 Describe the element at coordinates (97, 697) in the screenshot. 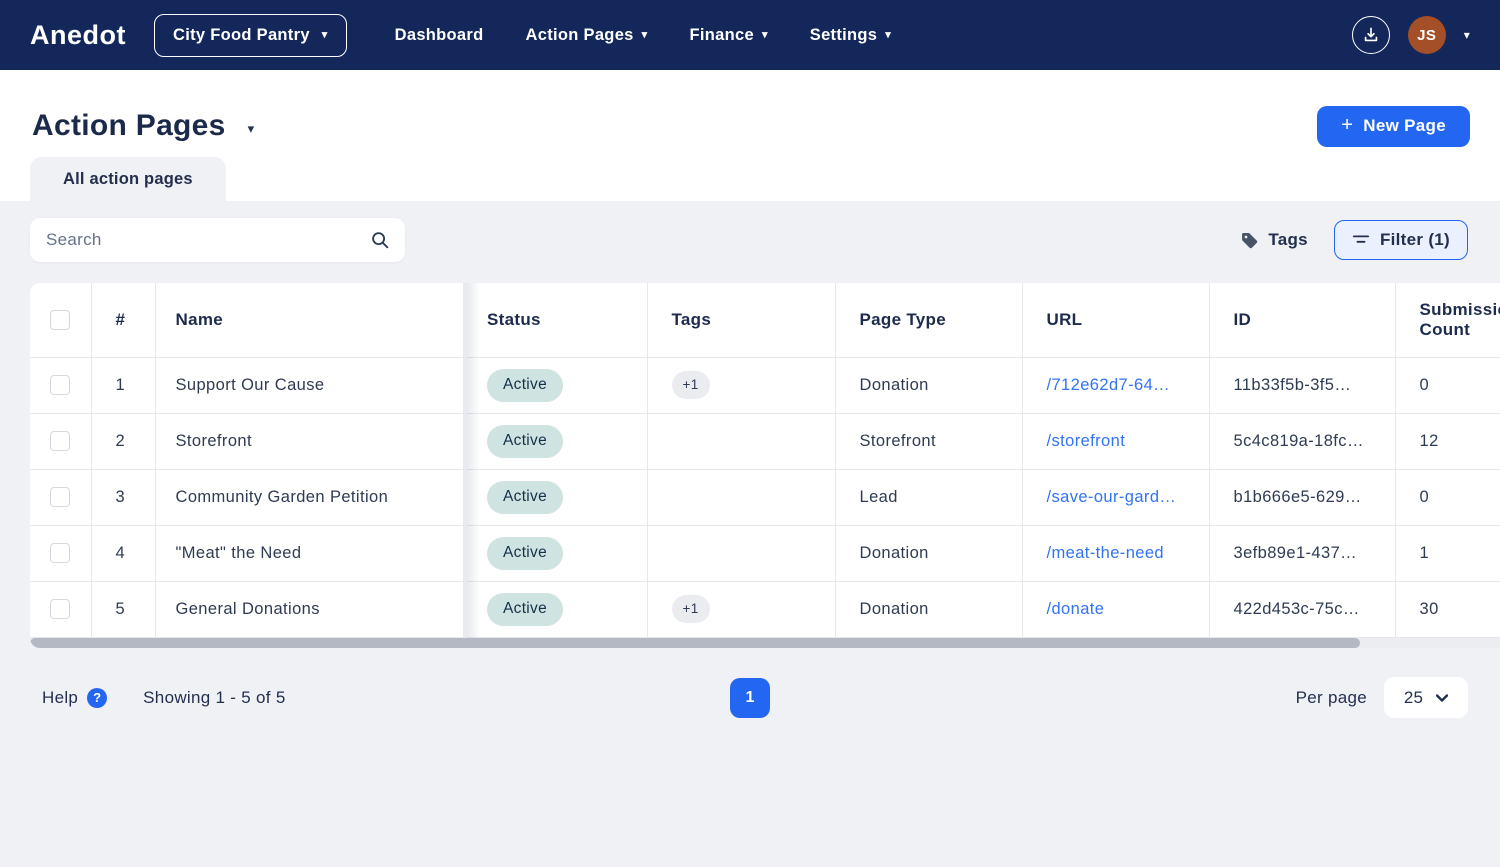

I see `help-question-icon: ?` at that location.